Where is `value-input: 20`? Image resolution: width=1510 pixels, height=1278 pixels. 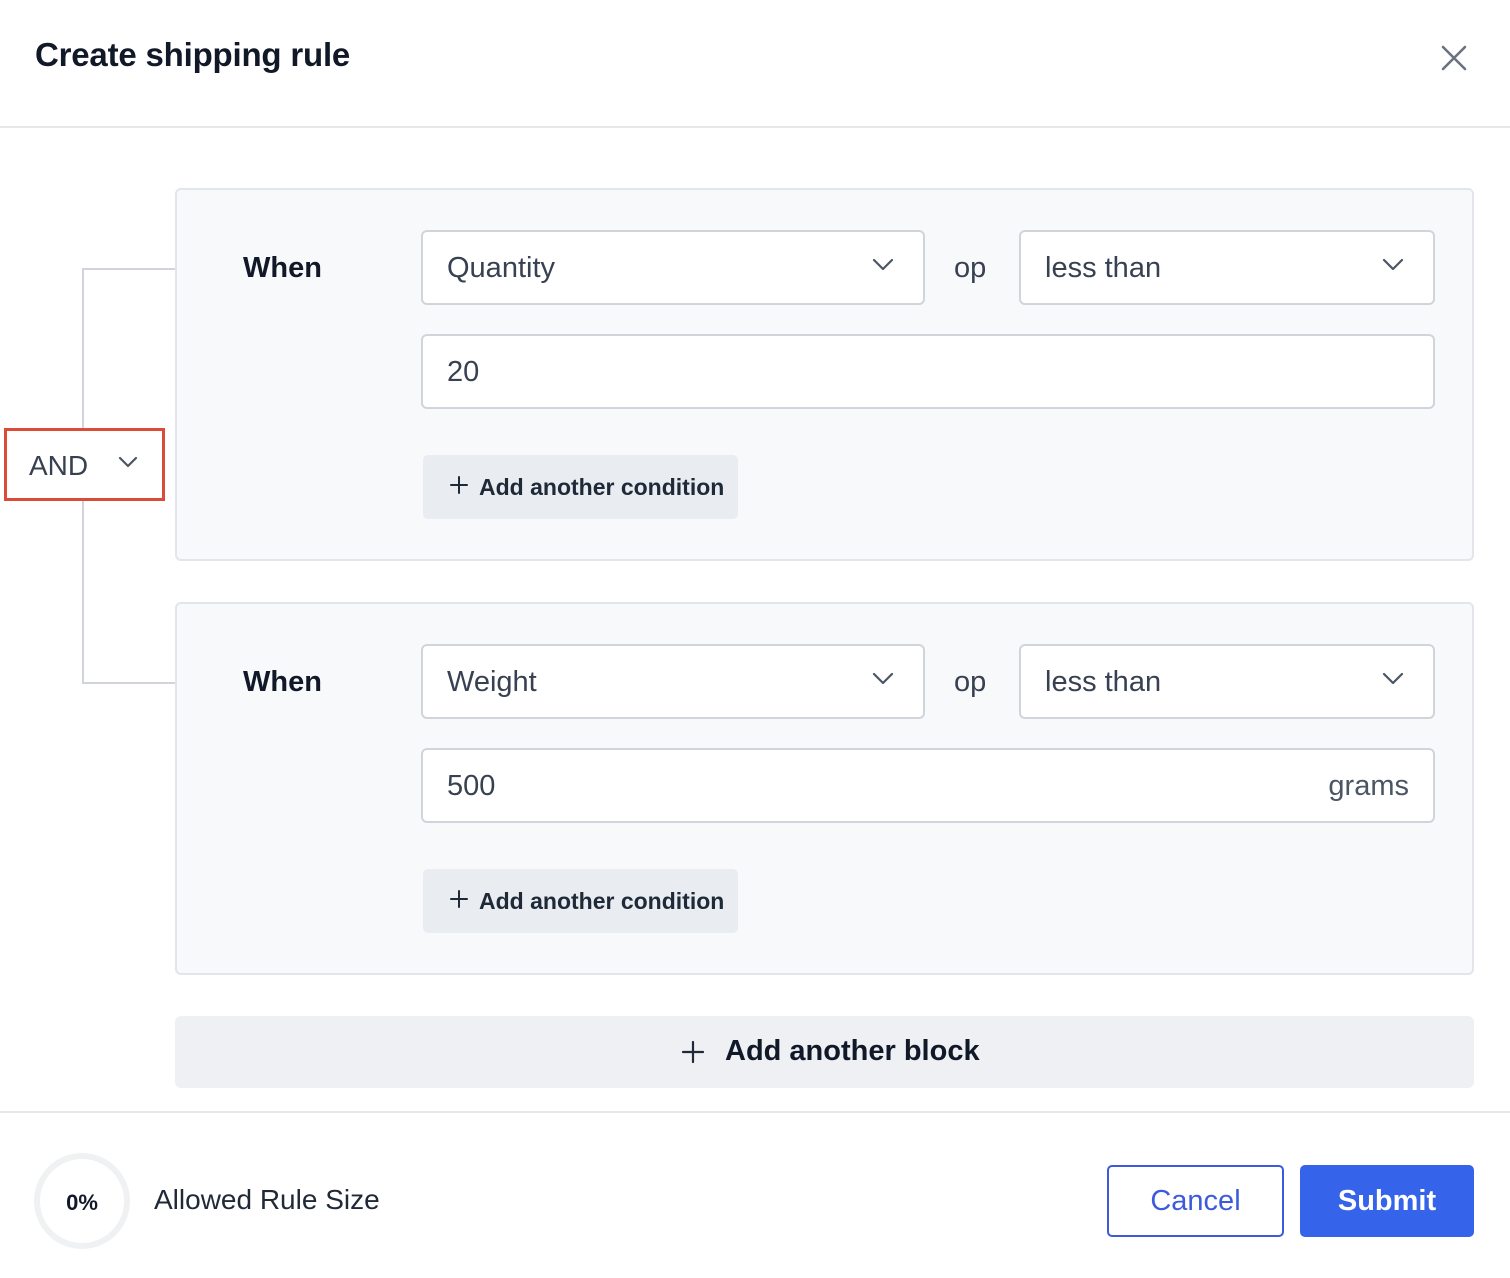 value-input: 20 is located at coordinates (928, 371).